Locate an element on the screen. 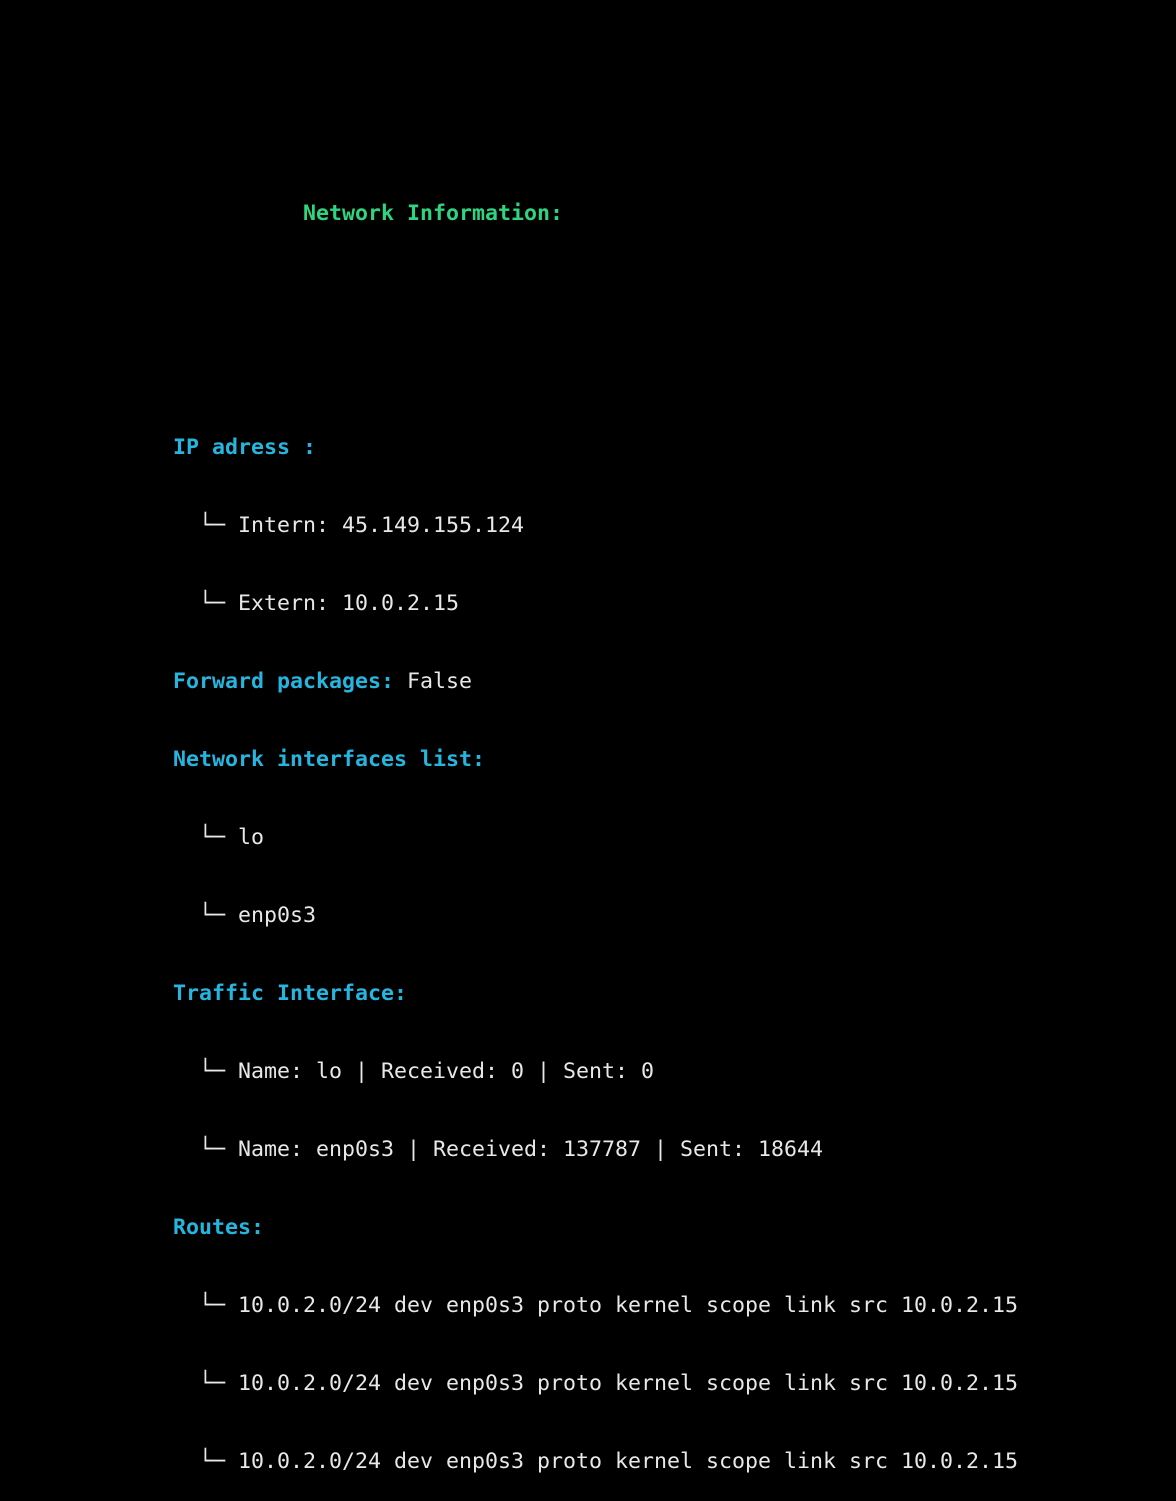  tree-item: └─ Intern: 45.149.155.124 is located at coordinates (595, 526).